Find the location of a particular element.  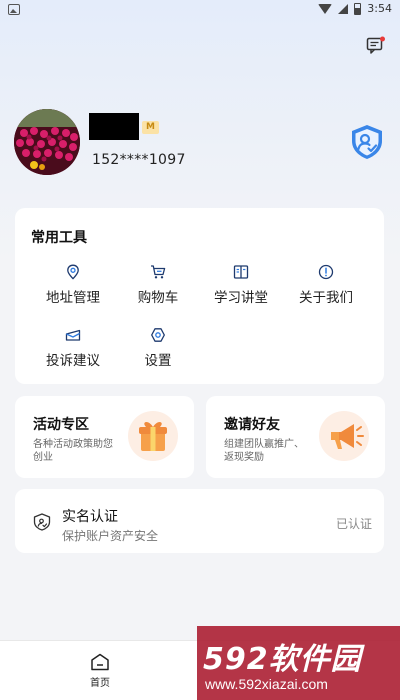

promo-title: 邀请好友 is located at coordinates (252, 425).